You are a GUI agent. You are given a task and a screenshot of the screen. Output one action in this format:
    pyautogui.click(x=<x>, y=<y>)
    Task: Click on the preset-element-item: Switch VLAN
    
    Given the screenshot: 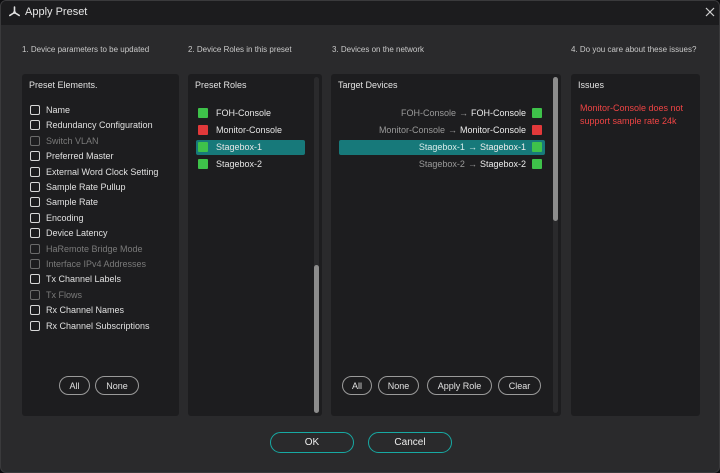 What is the action you would take?
    pyautogui.click(x=64, y=141)
    